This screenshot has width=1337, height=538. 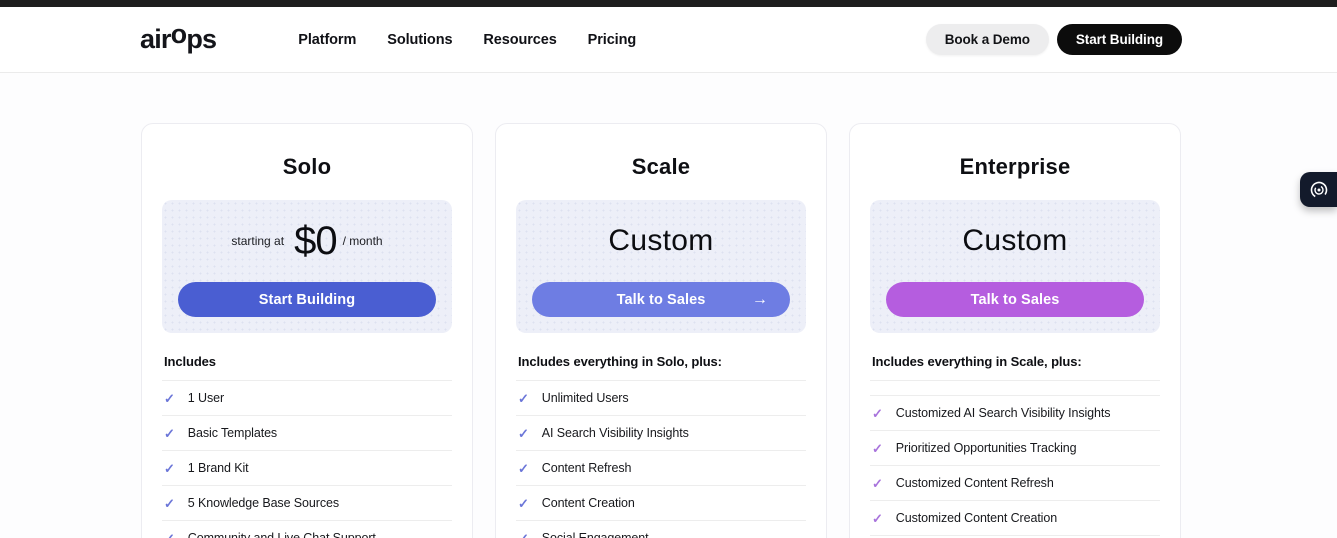 I want to click on accessibility-target-icon, so click(x=1318, y=189).